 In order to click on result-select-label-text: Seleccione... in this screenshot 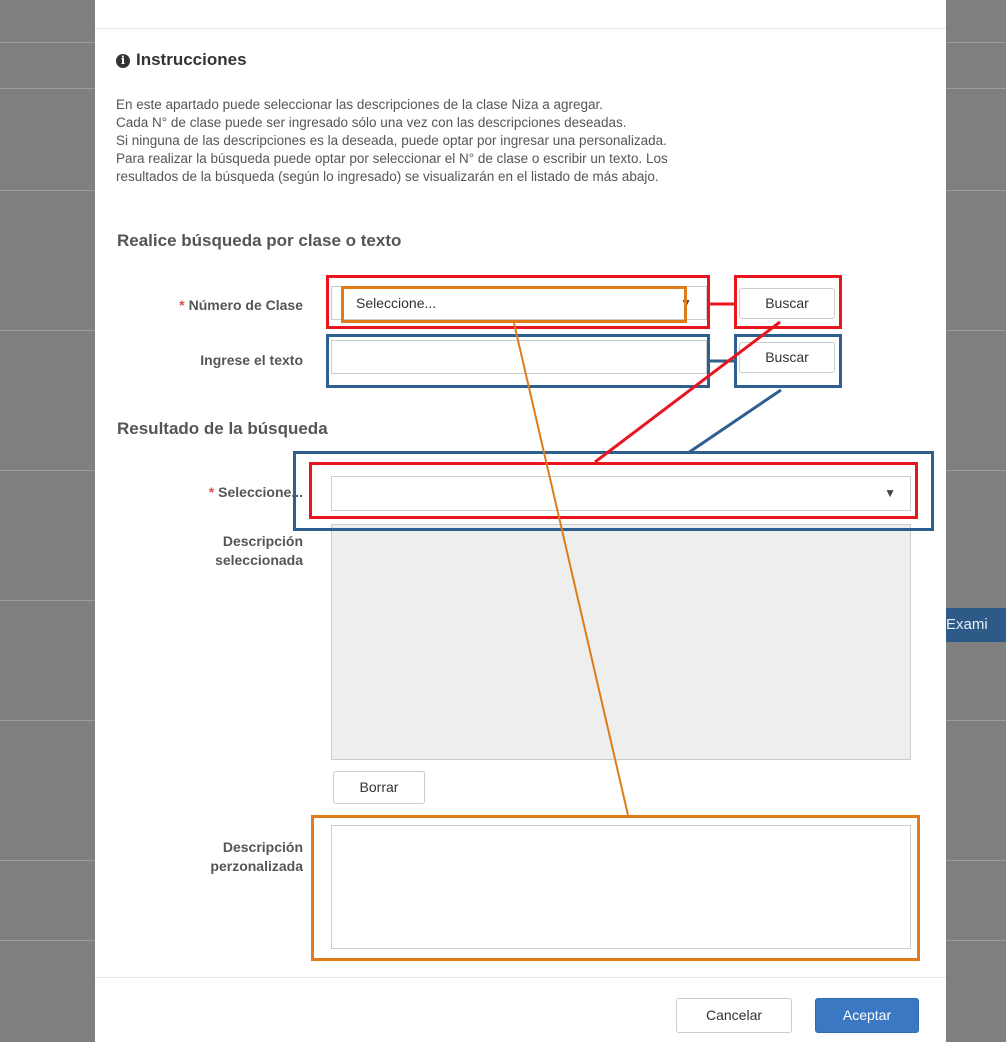, I will do `click(260, 492)`.